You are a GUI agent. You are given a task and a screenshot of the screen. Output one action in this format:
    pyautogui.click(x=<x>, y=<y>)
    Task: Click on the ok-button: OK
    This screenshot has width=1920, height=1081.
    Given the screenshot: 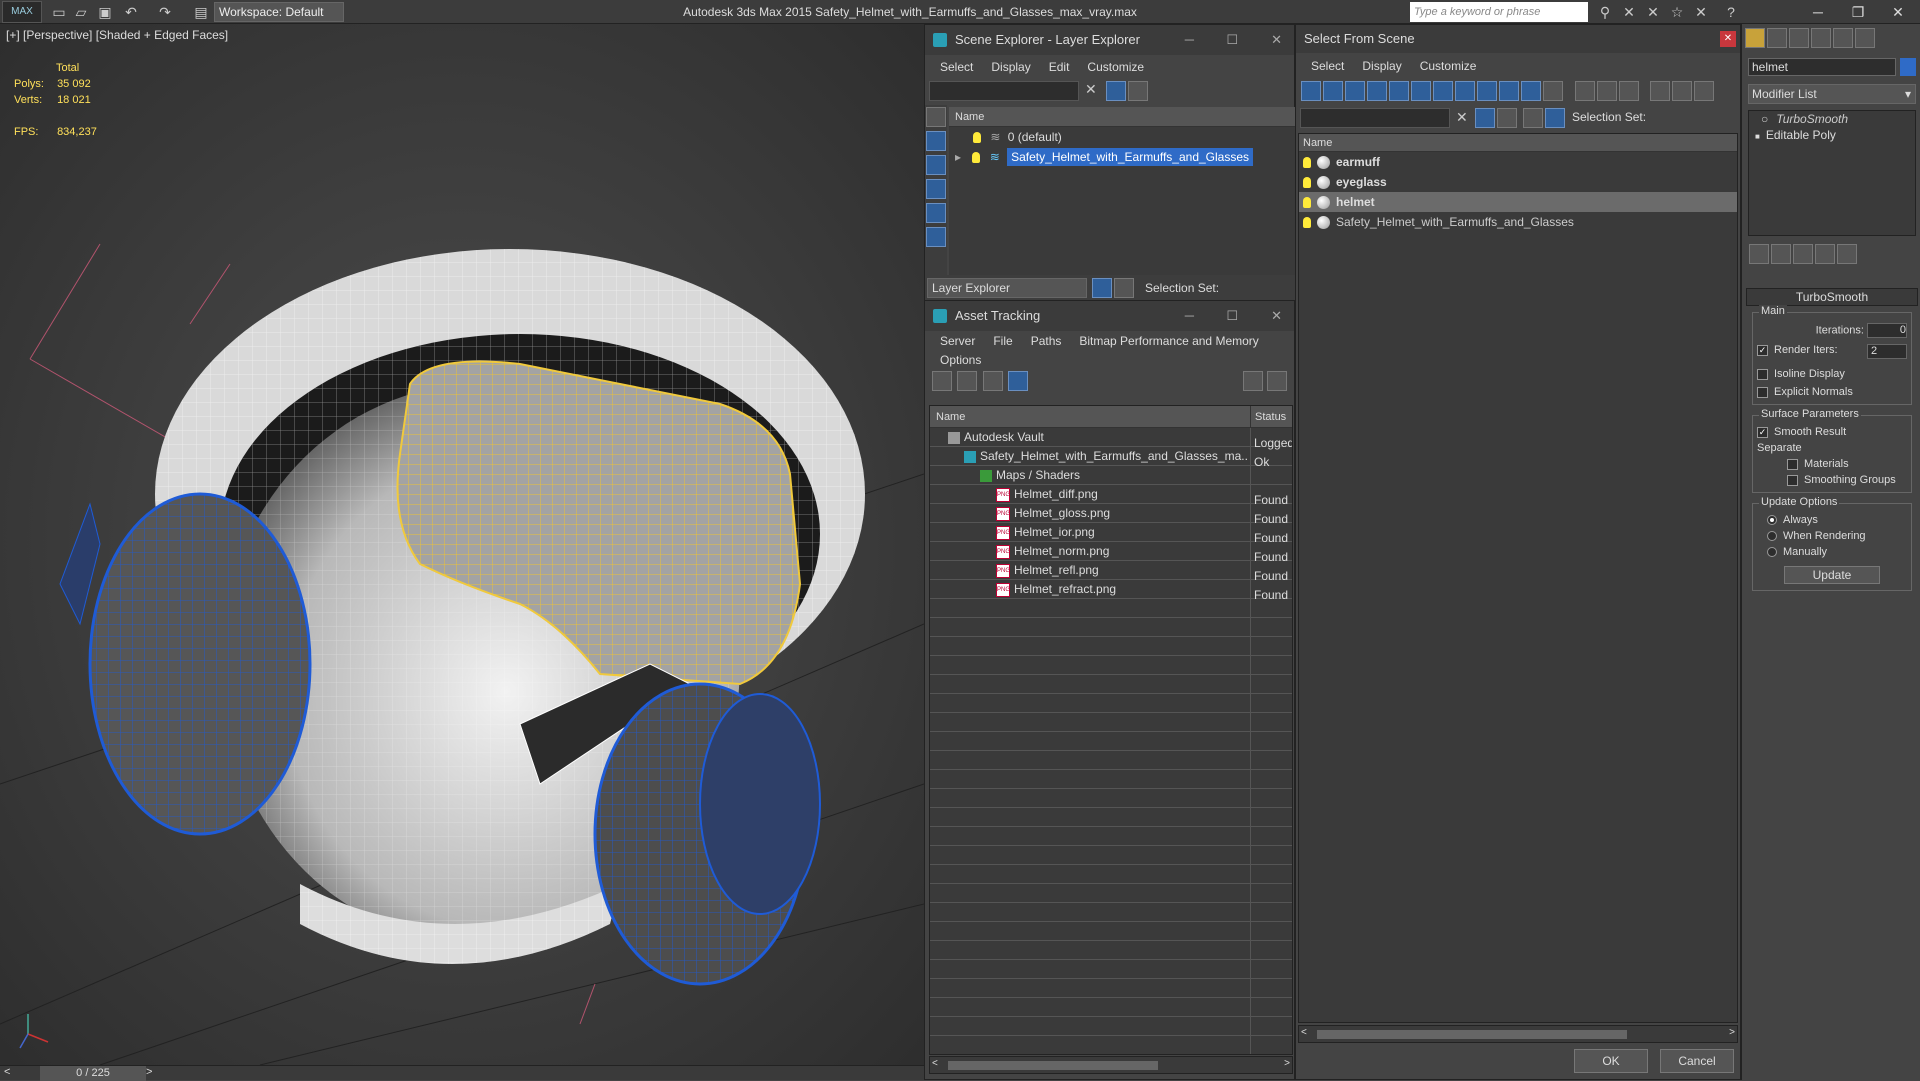 What is the action you would take?
    pyautogui.click(x=1611, y=1061)
    